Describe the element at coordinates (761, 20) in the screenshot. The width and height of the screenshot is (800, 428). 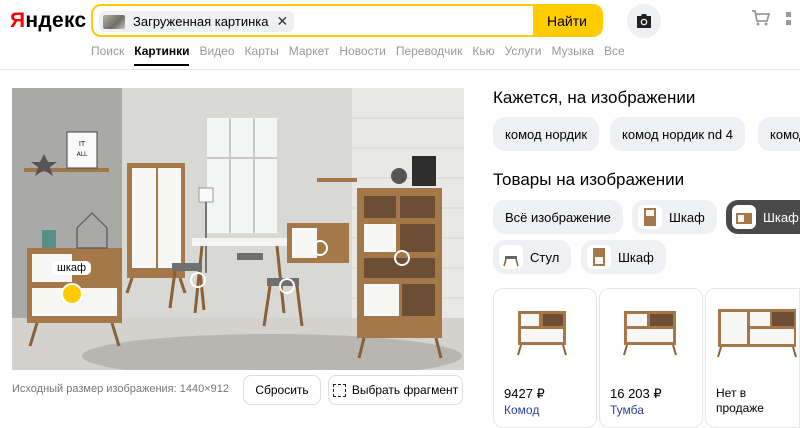
I see `cart-icon` at that location.